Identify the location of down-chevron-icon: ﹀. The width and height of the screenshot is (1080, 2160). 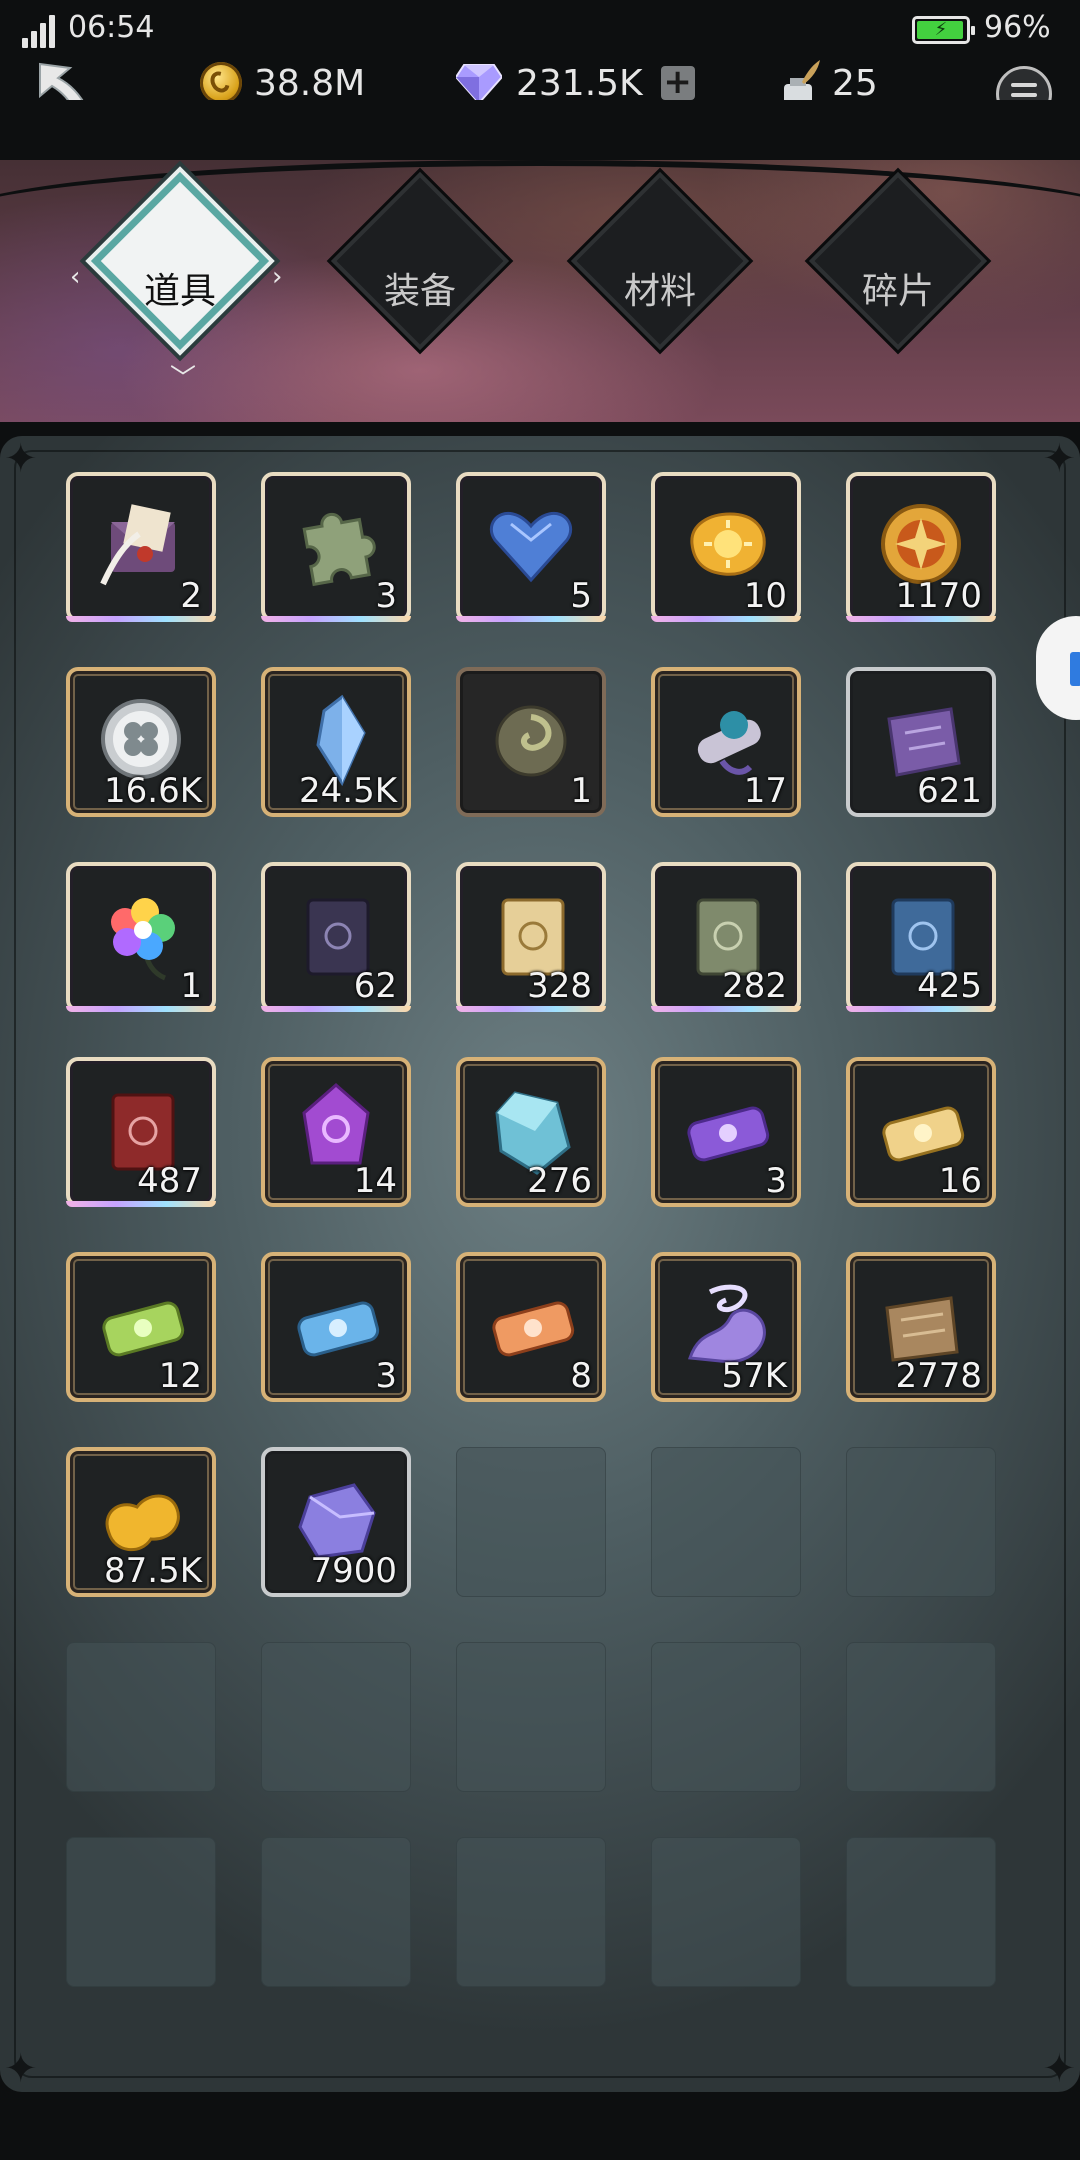
(183, 379).